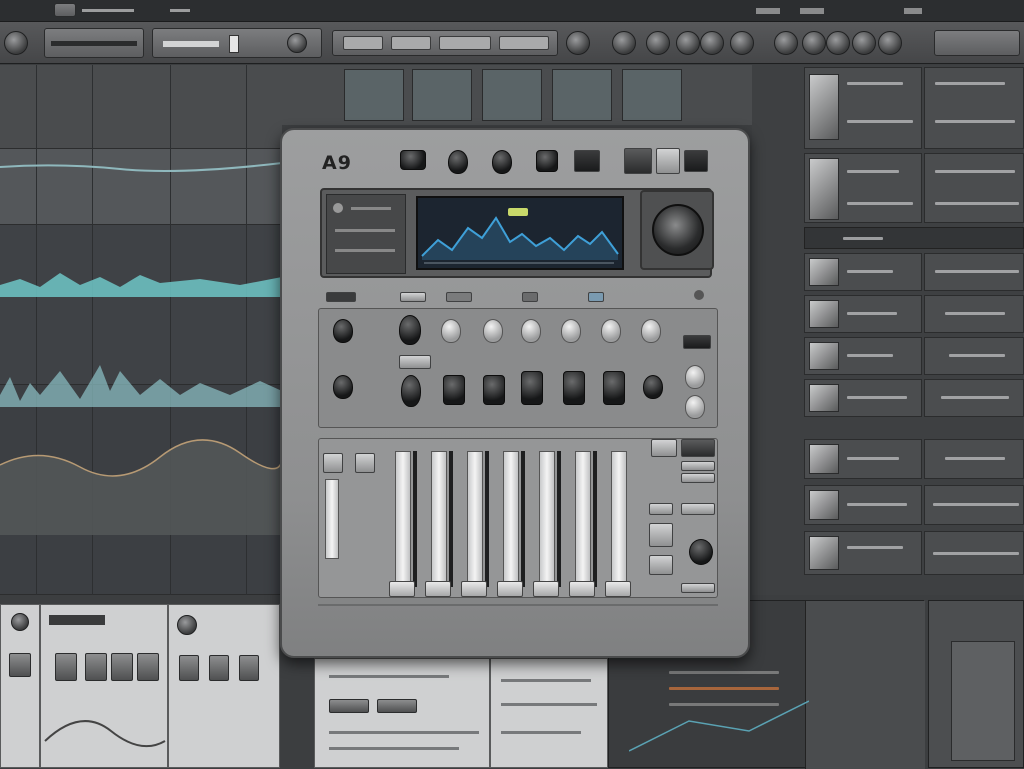 The image size is (1024, 769). Describe the element at coordinates (234, 44) in the screenshot. I see `tempo-toggle` at that location.